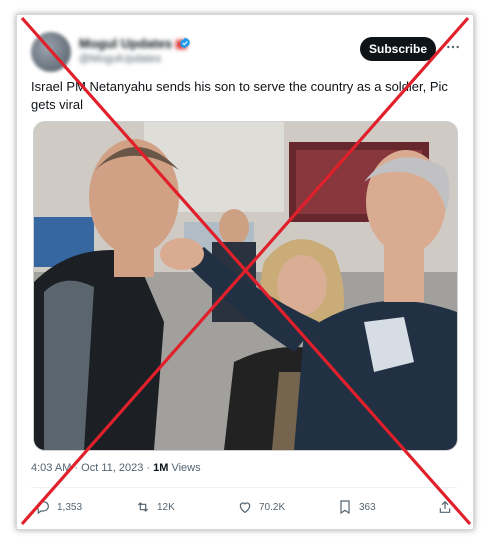  Describe the element at coordinates (245, 45) in the screenshot. I see `tweet-header: Mogul Updates @MogulUpdates Subscribe` at that location.